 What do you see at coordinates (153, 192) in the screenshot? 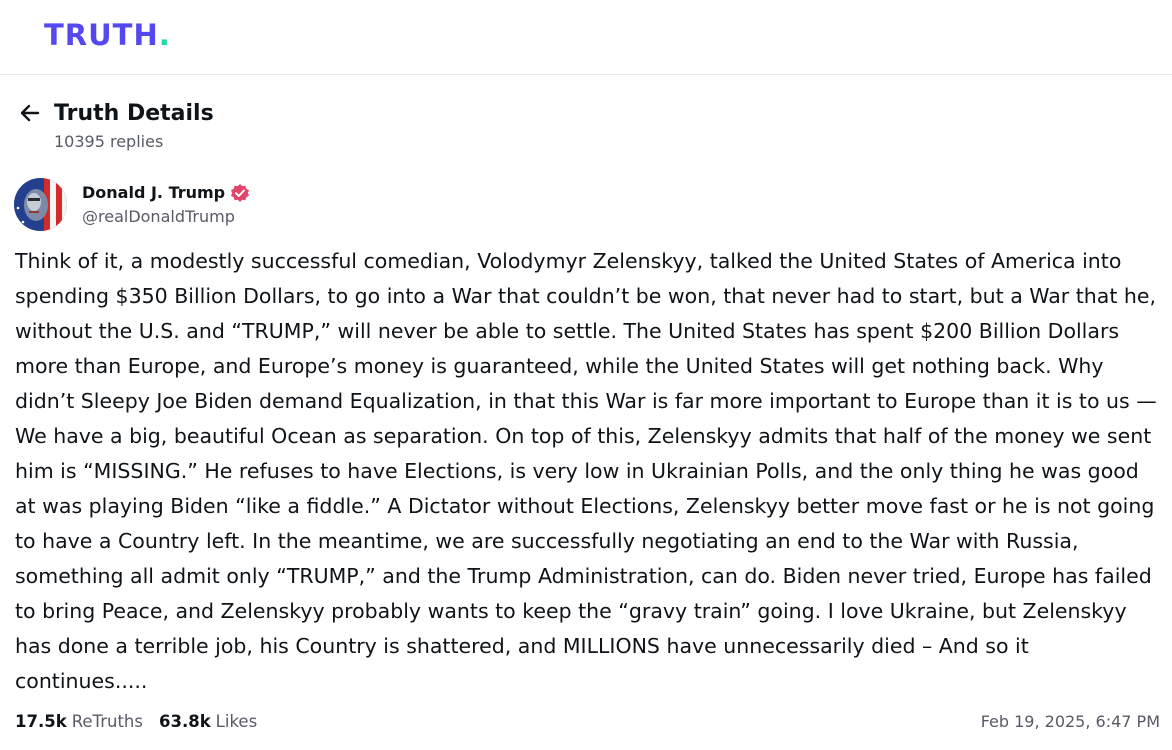
I see `author-name: Donald J. Trump` at bounding box center [153, 192].